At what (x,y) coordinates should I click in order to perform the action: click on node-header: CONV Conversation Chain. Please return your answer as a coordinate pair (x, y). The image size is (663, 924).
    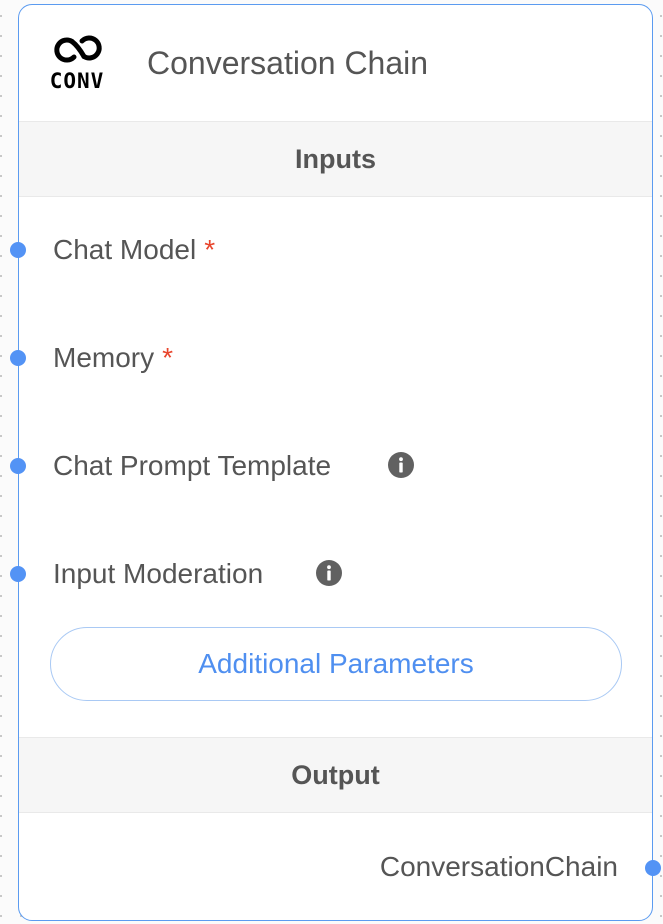
    Looking at the image, I should click on (335, 63).